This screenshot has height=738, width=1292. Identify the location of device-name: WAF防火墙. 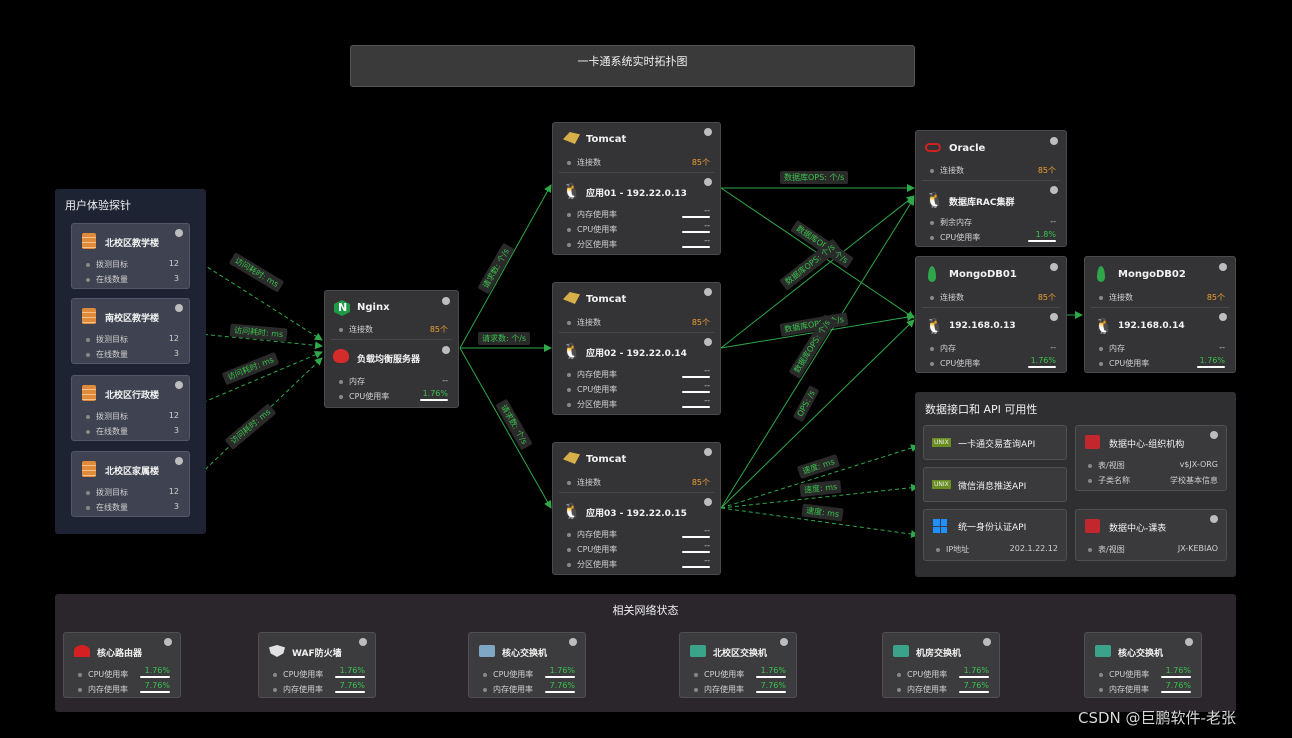
(317, 654).